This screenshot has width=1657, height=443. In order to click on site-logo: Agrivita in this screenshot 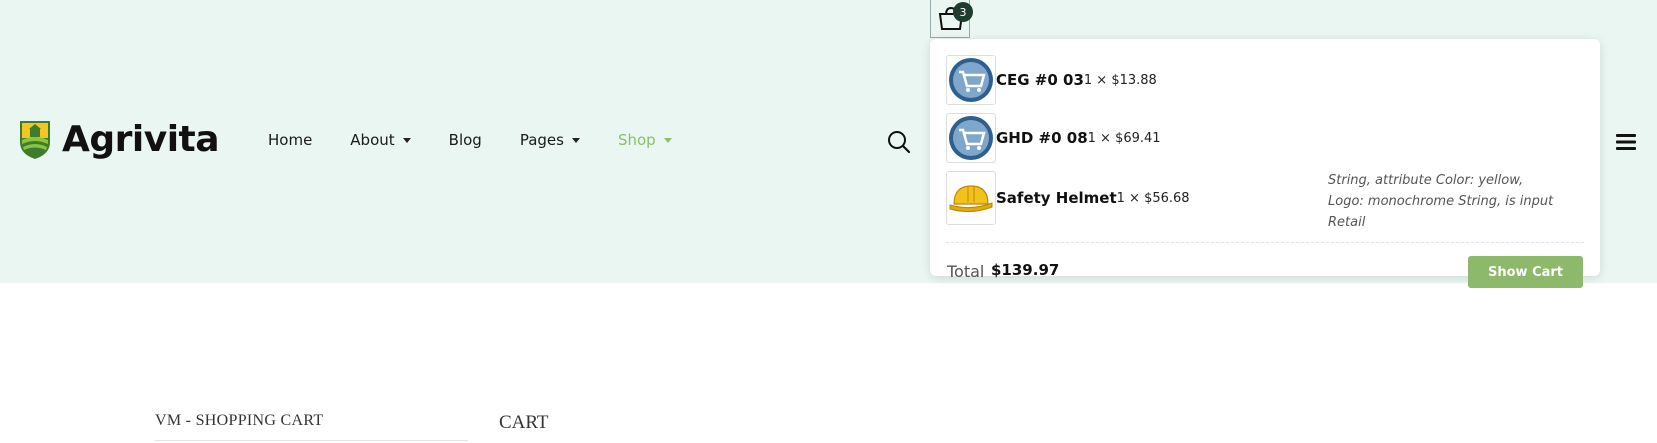, I will do `click(119, 139)`.